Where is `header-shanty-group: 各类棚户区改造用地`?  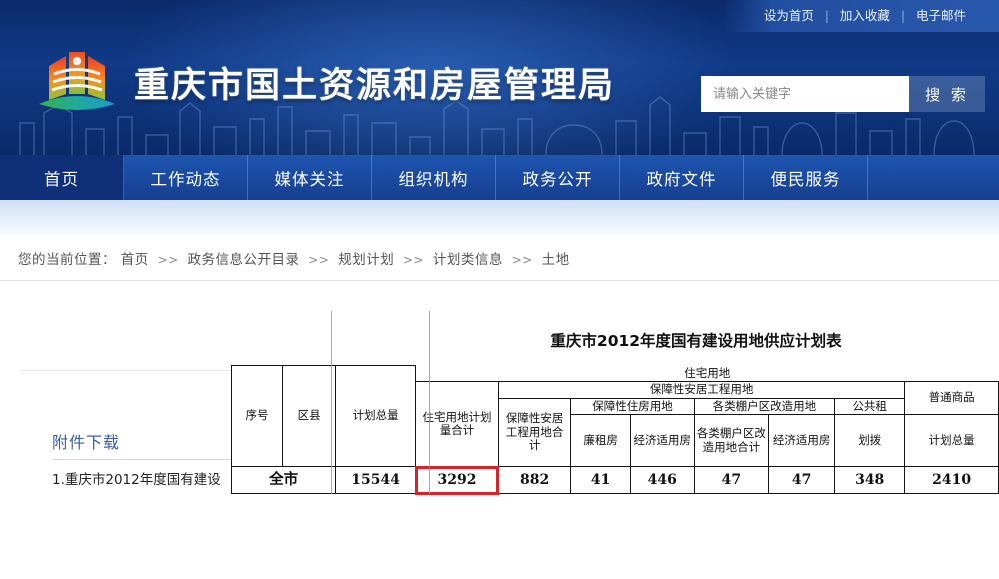 header-shanty-group: 各类棚户区改造用地 is located at coordinates (764, 406).